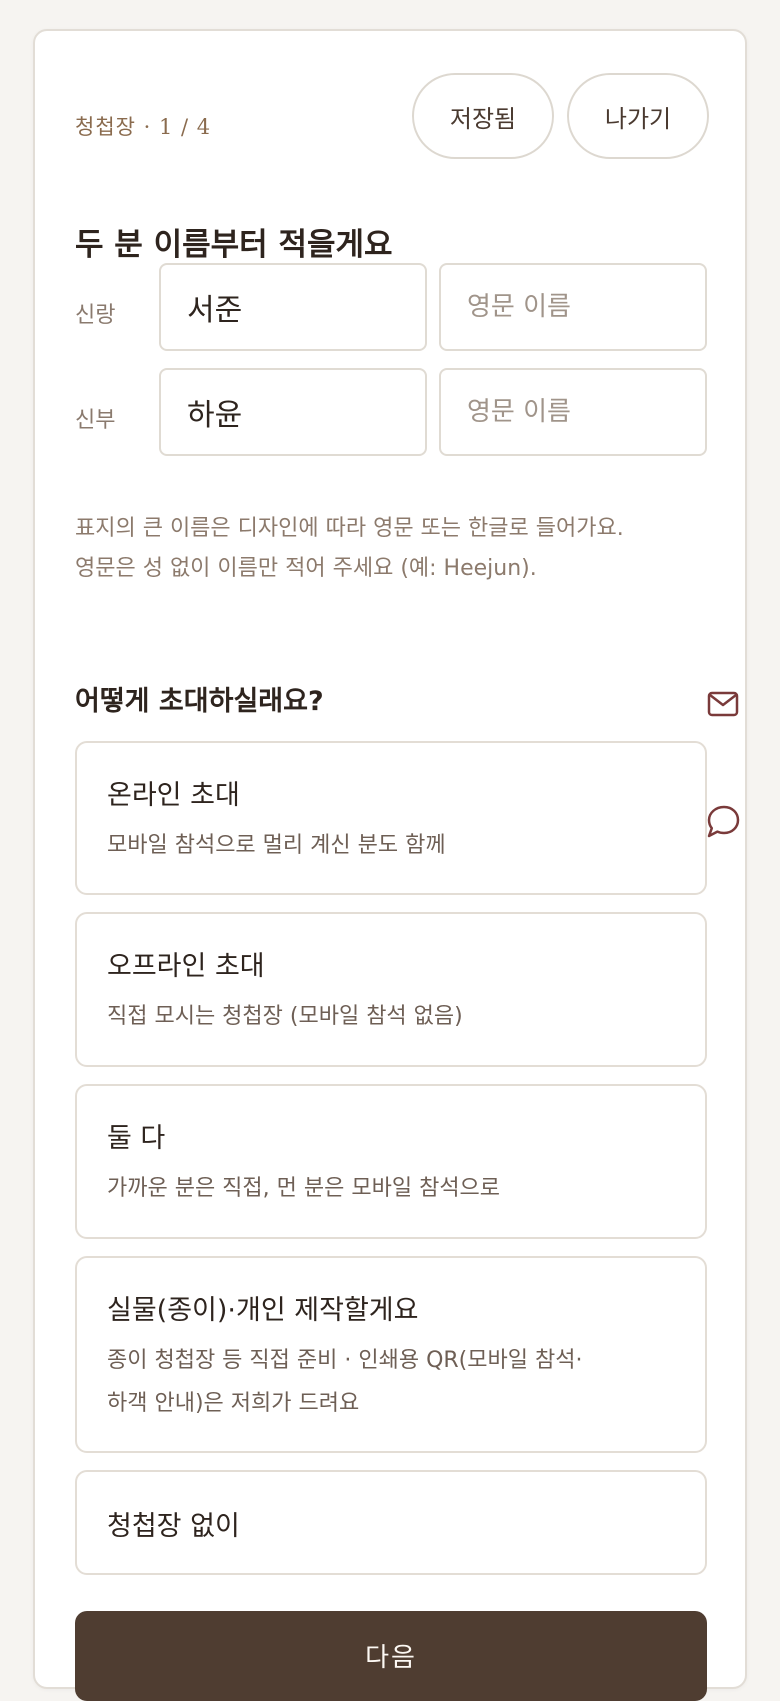  What do you see at coordinates (136, 1138) in the screenshot?
I see `option-title: 둘 다` at bounding box center [136, 1138].